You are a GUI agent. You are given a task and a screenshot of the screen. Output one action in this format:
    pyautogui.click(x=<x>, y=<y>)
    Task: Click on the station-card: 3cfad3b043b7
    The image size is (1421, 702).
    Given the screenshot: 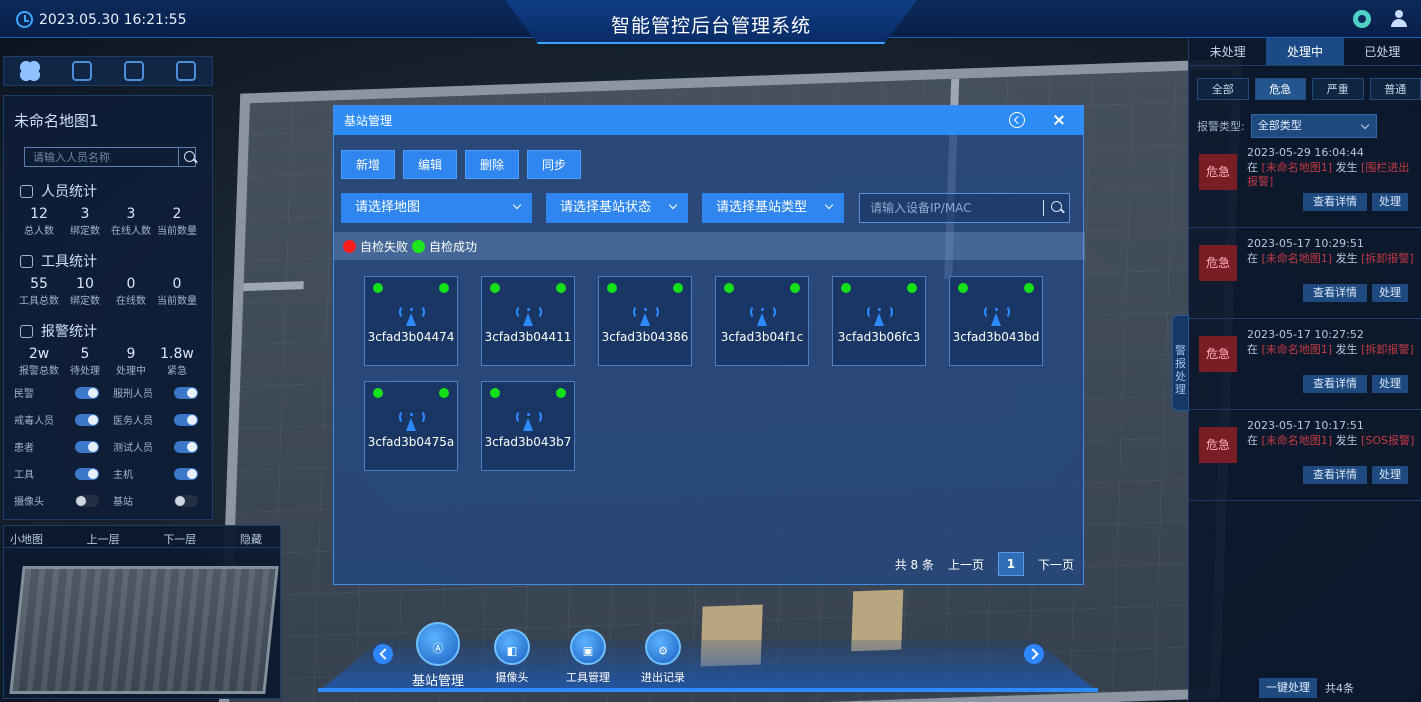 What is the action you would take?
    pyautogui.click(x=528, y=426)
    